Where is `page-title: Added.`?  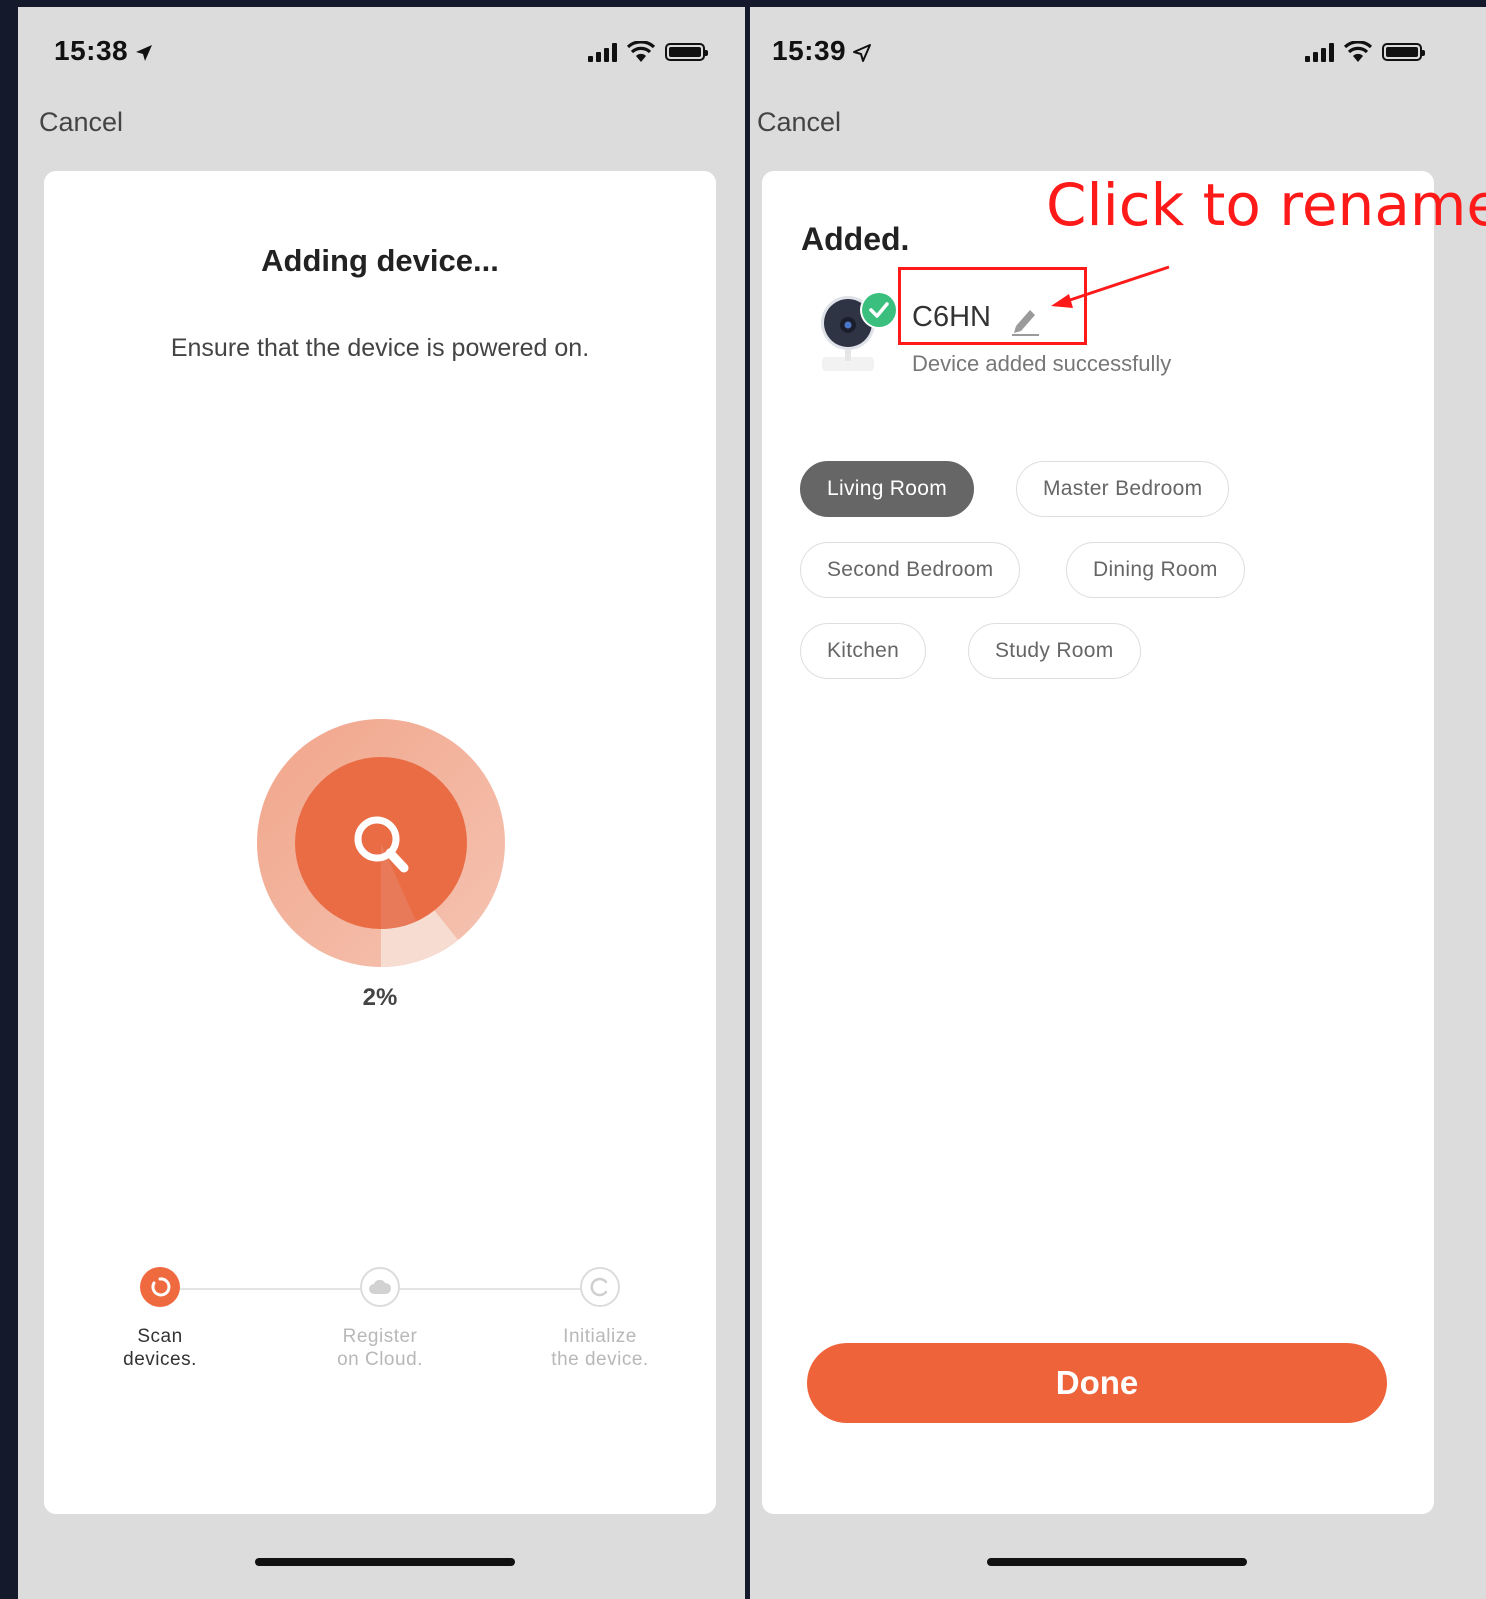
page-title: Added. is located at coordinates (855, 239).